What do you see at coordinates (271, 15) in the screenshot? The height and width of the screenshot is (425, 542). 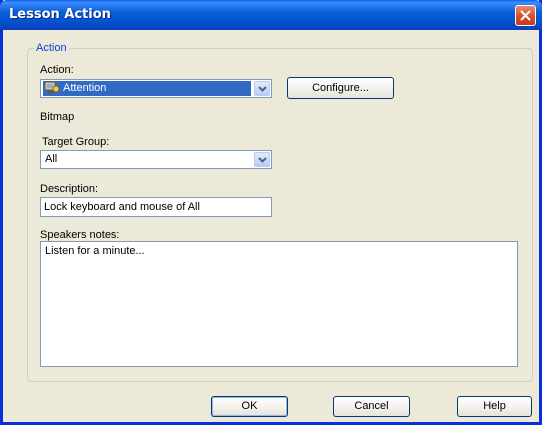 I see `title-bar: Lesson Action` at bounding box center [271, 15].